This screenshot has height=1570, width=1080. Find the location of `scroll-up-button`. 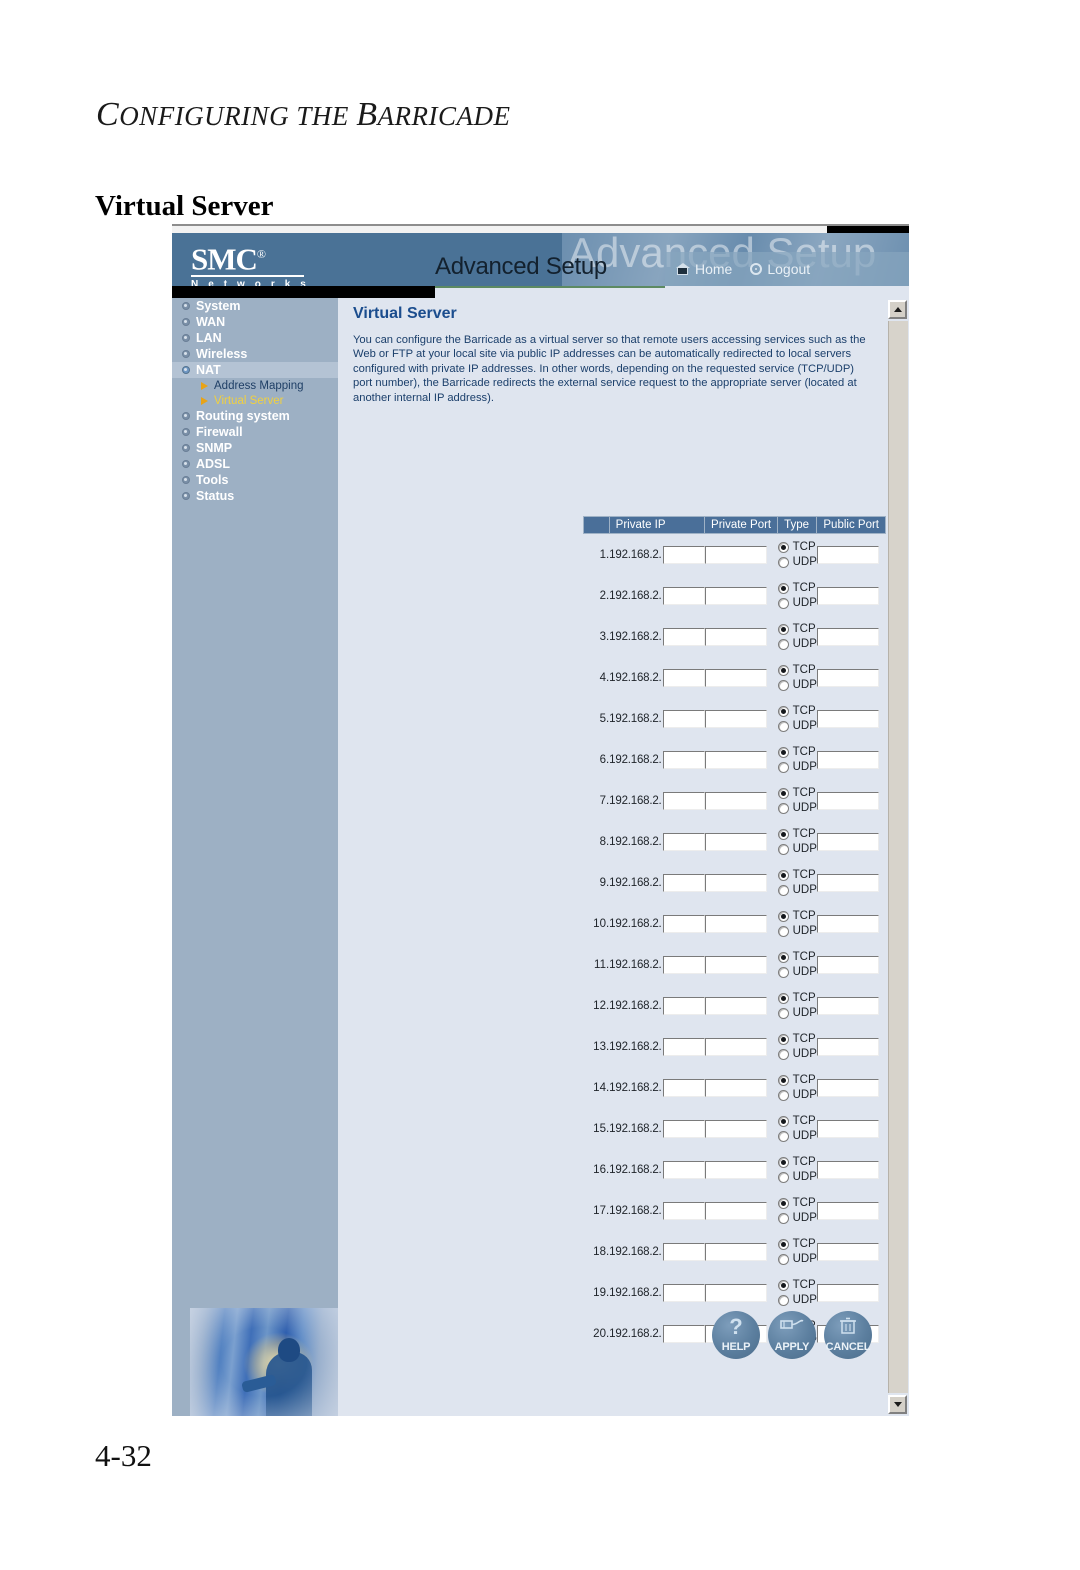

scroll-up-button is located at coordinates (897, 309).